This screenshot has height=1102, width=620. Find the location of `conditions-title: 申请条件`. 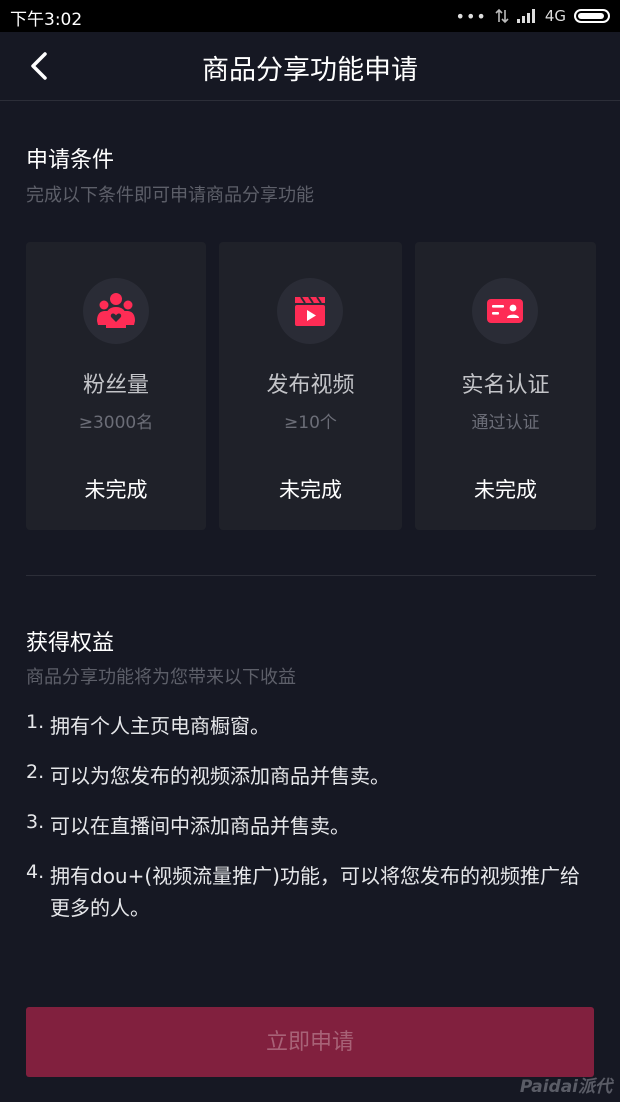

conditions-title: 申请条件 is located at coordinates (70, 160).